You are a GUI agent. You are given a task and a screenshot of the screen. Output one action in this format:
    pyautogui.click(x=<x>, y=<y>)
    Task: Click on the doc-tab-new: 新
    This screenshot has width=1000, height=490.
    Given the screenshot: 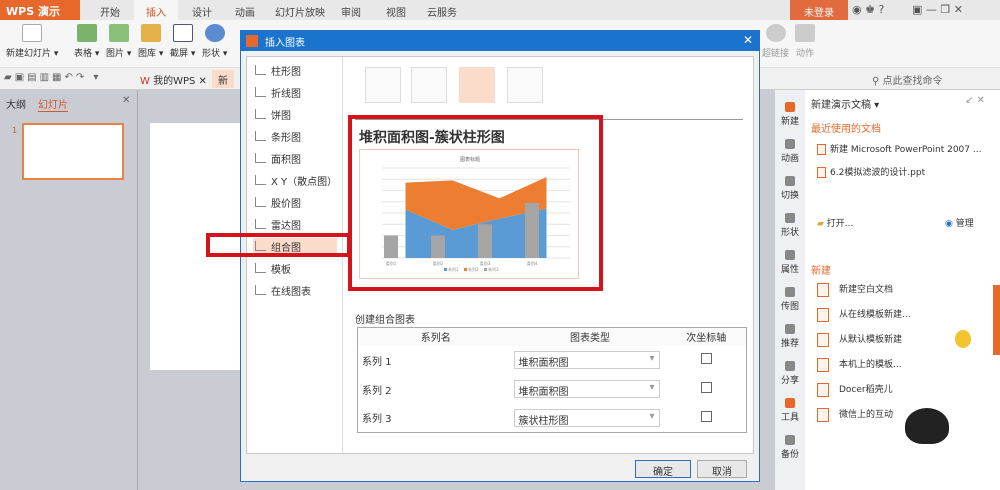 What is the action you would take?
    pyautogui.click(x=223, y=79)
    